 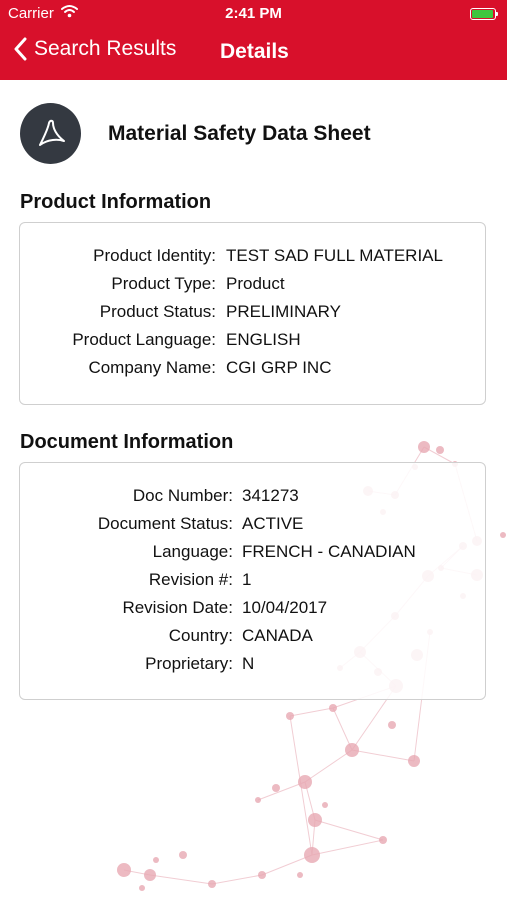 I want to click on status-time: 2:41 PM, so click(x=253, y=13).